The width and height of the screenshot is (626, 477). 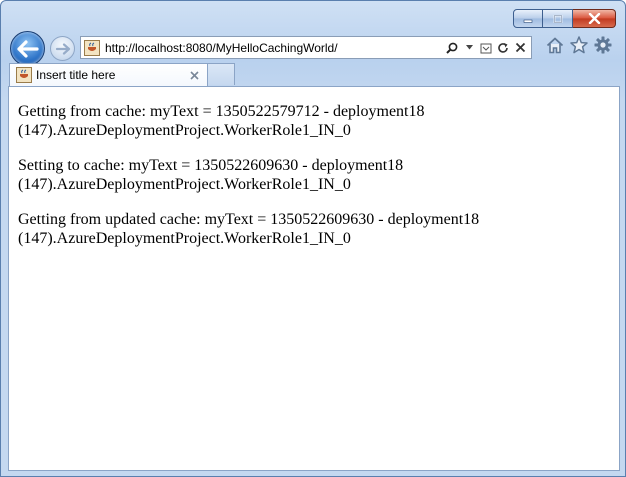 I want to click on forward-arrow-icon, so click(x=62, y=48).